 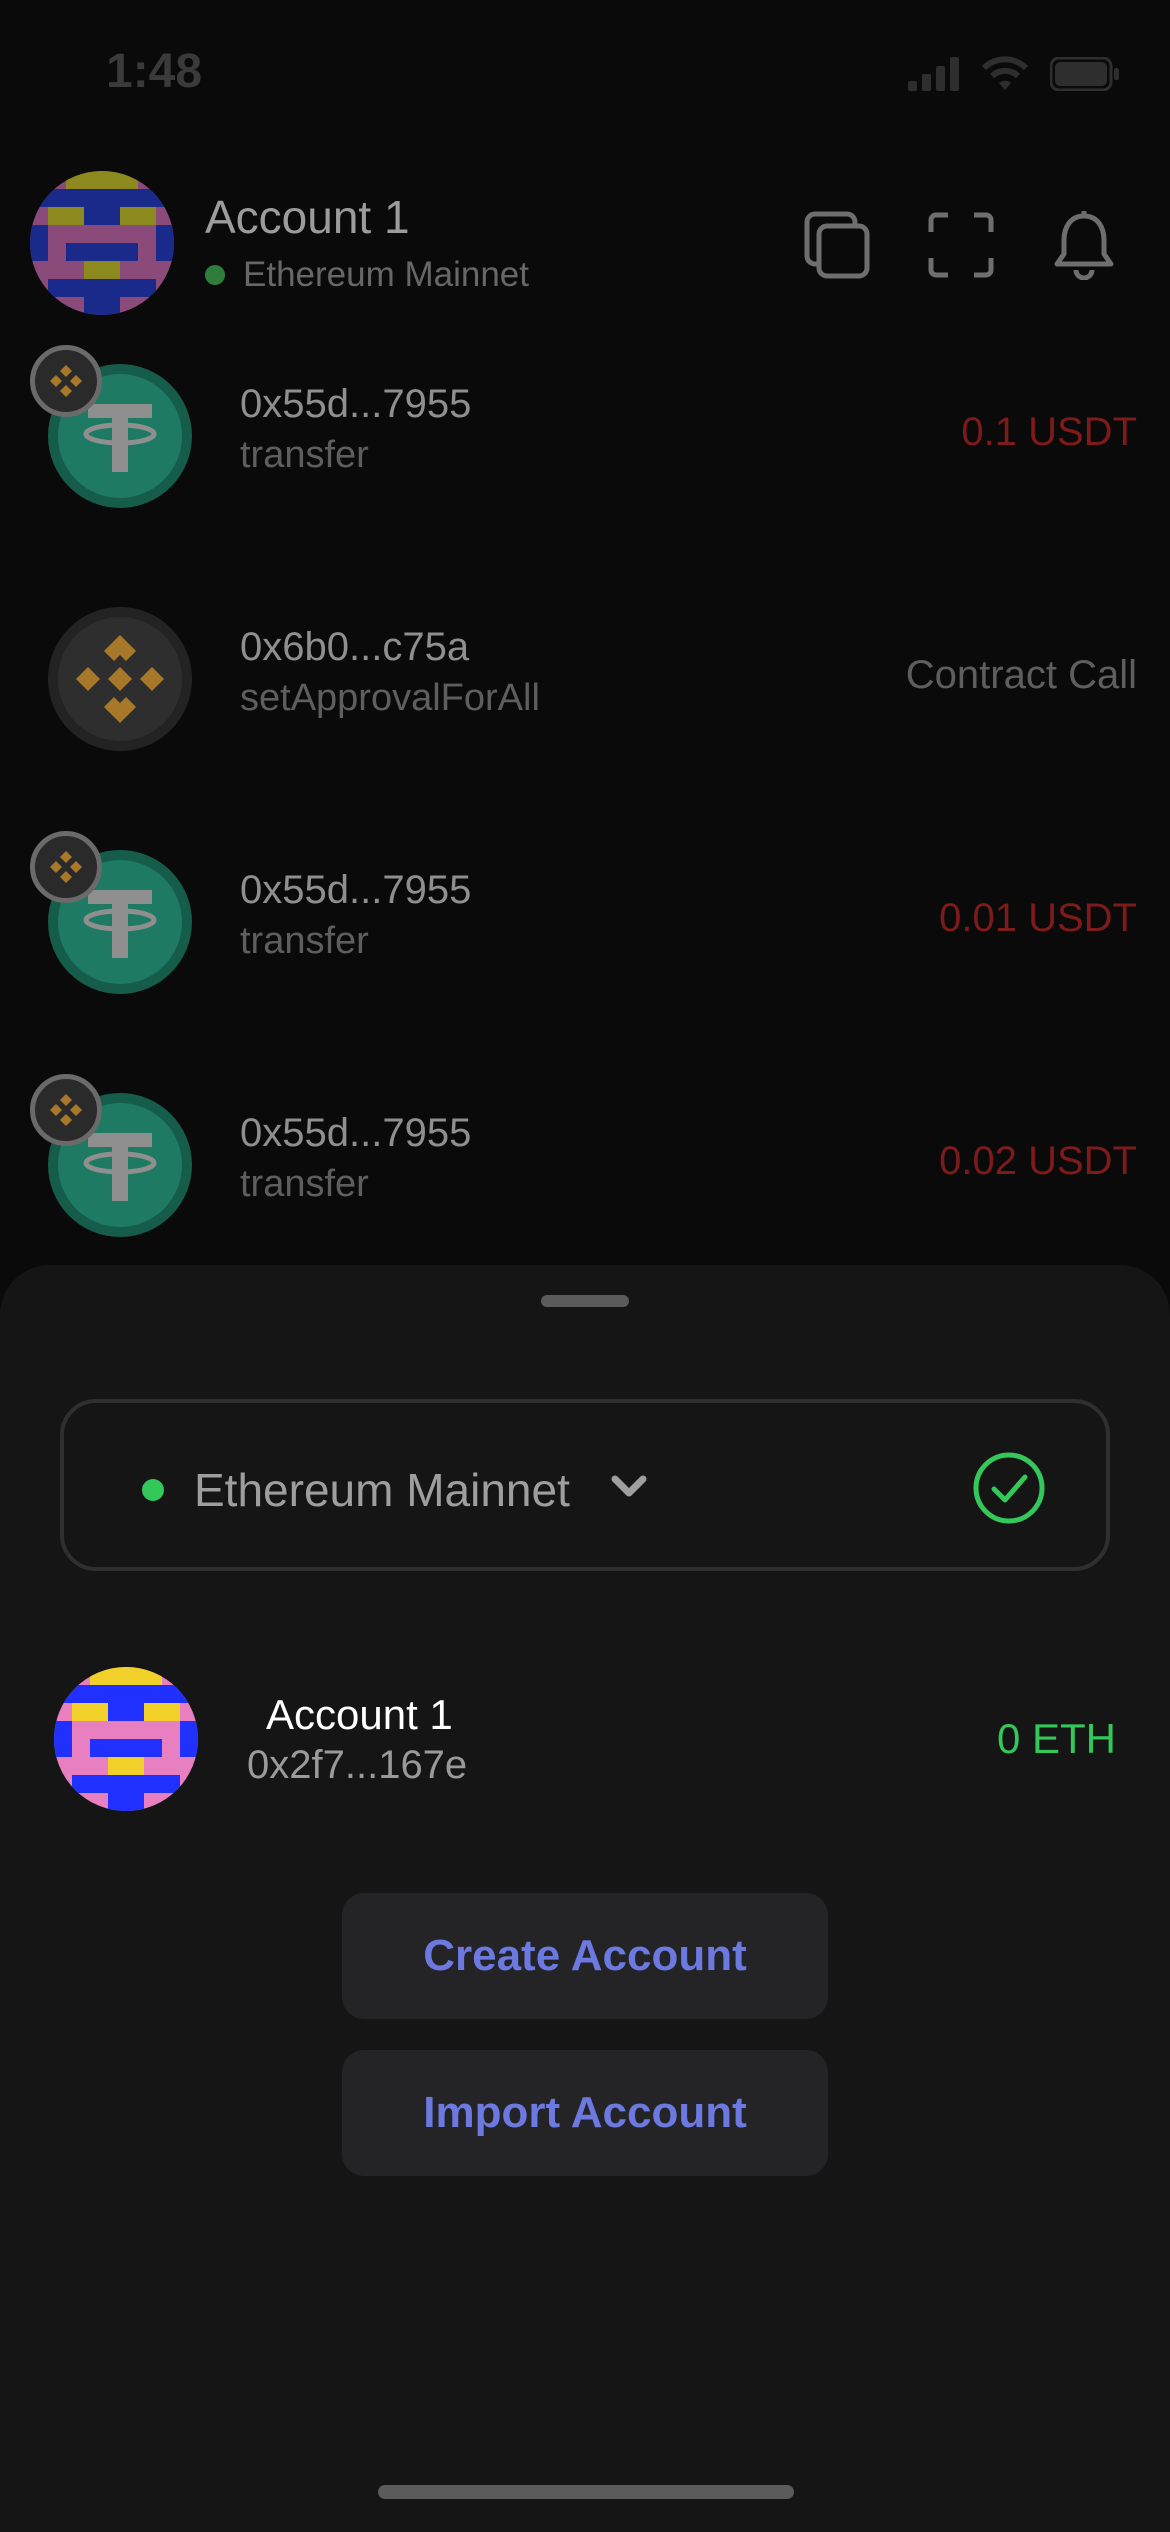 I want to click on network-indicator: Ethereum Mainnet, so click(x=367, y=275).